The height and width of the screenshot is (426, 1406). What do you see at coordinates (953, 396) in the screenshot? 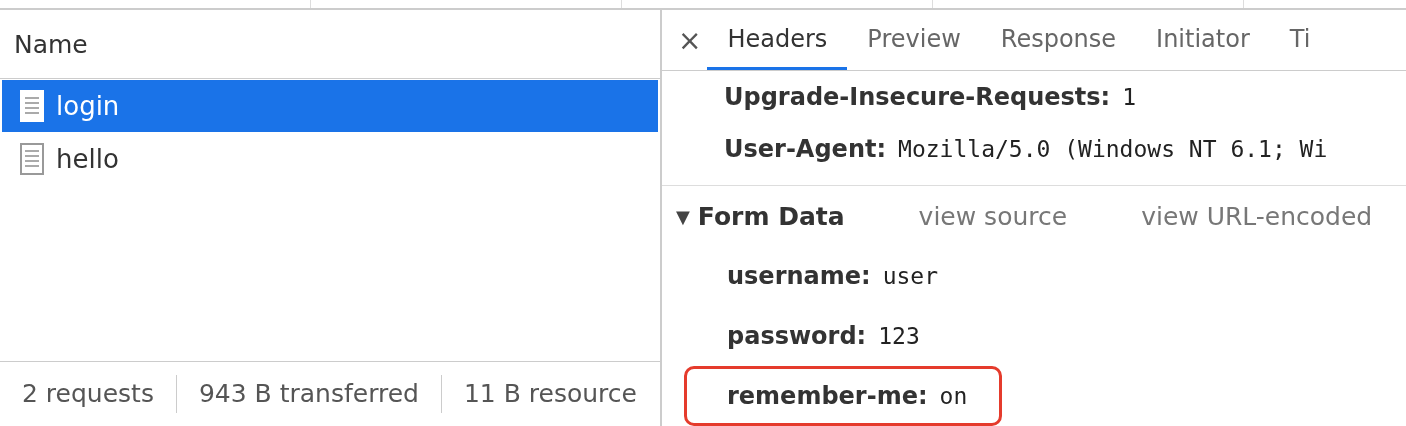
I see `field-value: on` at bounding box center [953, 396].